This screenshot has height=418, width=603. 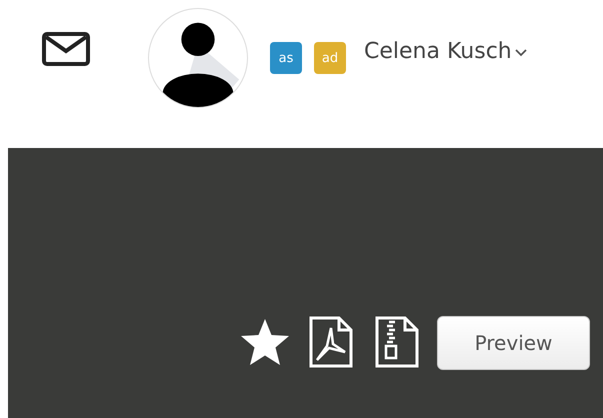 I want to click on chevron-icon, so click(x=521, y=51).